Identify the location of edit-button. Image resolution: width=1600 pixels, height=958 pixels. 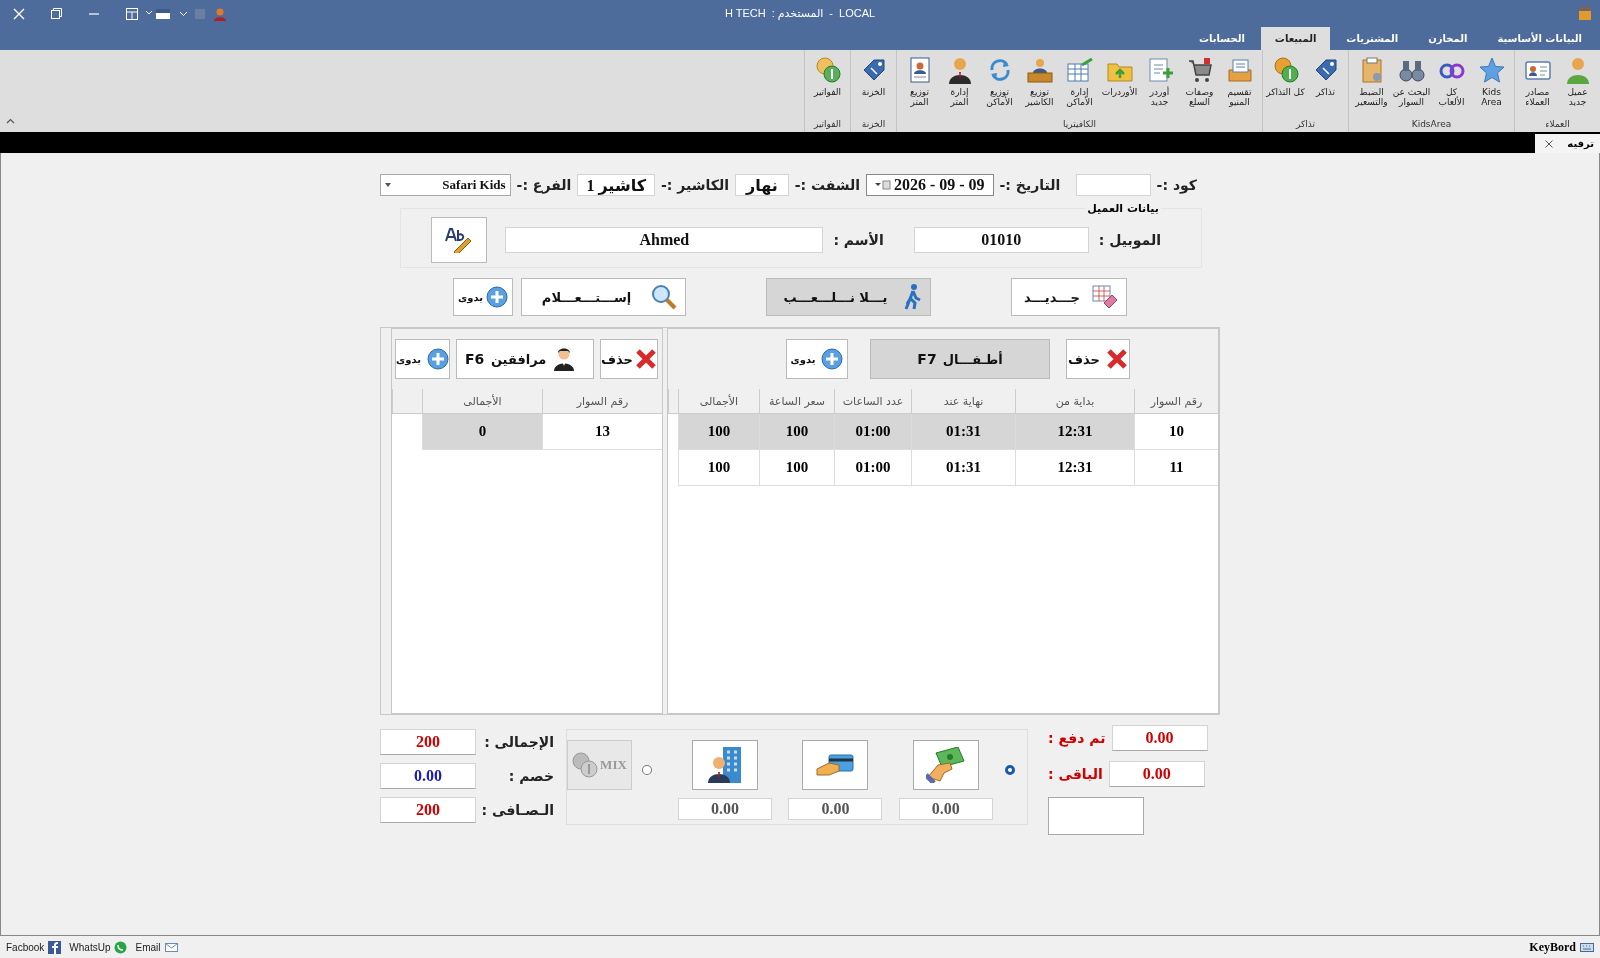
(459, 240).